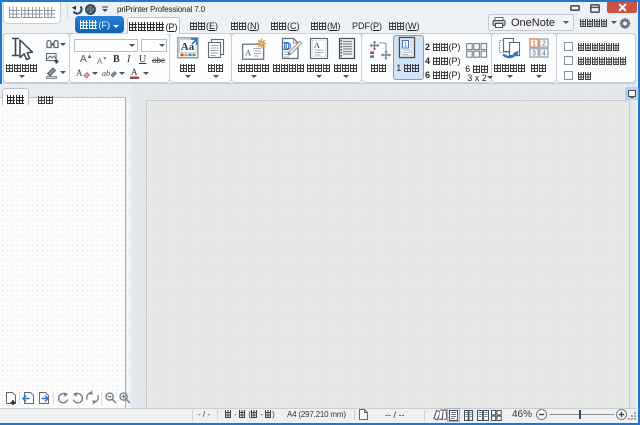  What do you see at coordinates (544, 53) in the screenshot?
I see `svg-text: 4` at bounding box center [544, 53].